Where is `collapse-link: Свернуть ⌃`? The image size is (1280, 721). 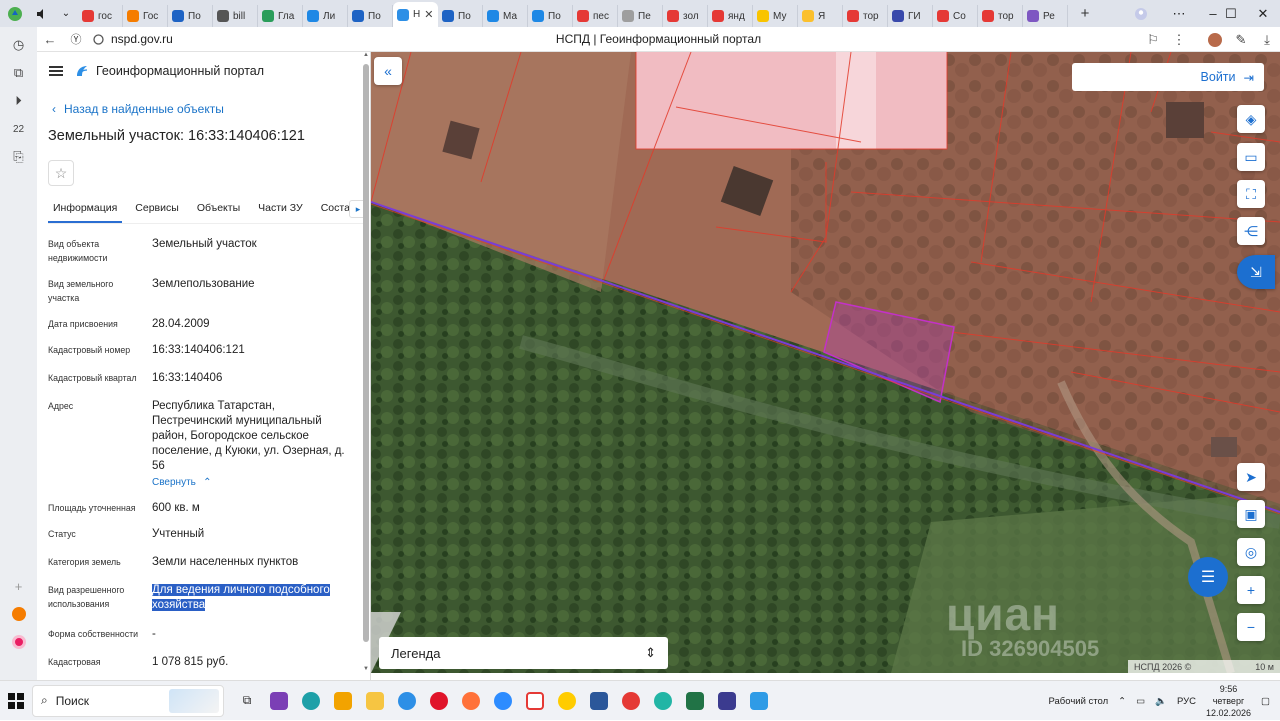 collapse-link: Свернуть ⌃ is located at coordinates (249, 482).